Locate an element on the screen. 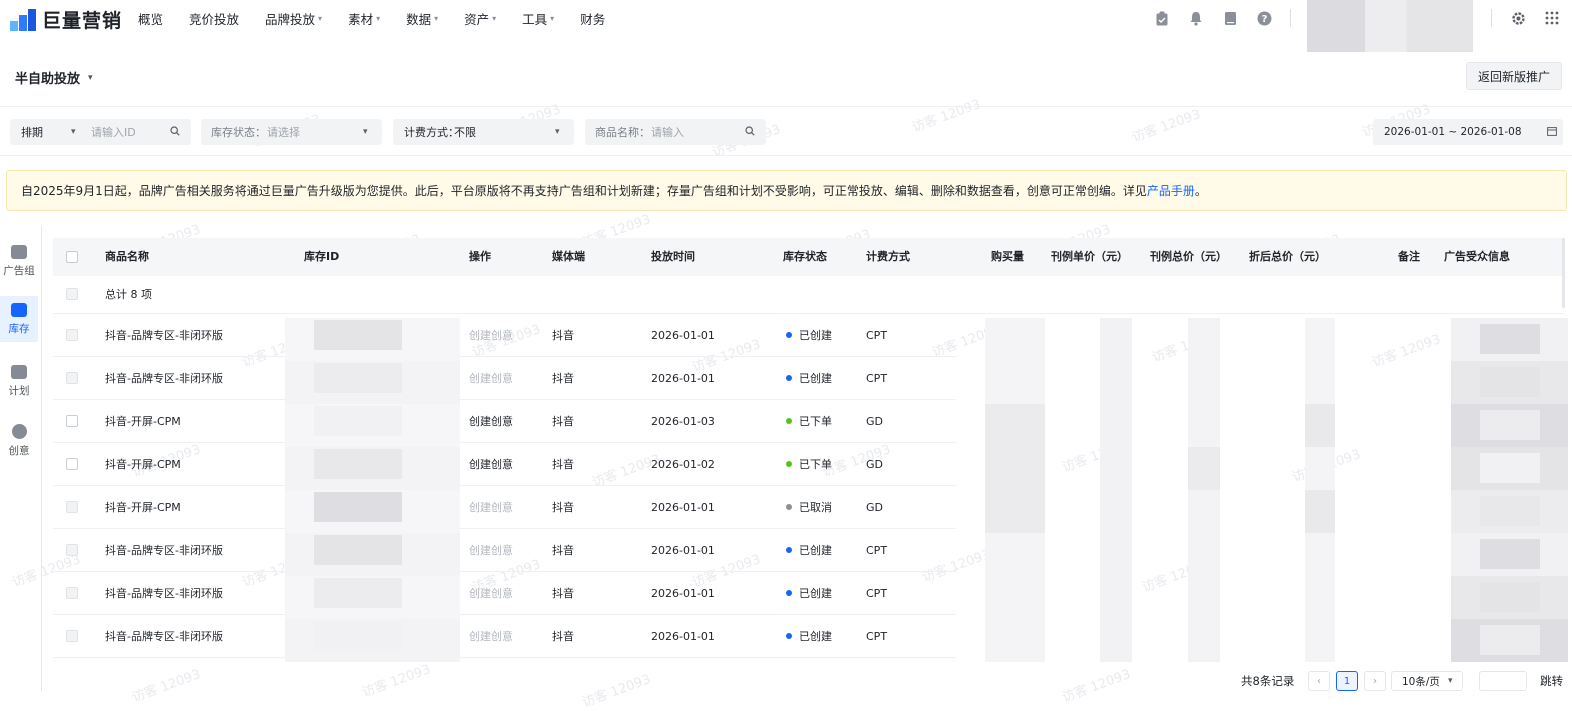 This screenshot has width=1572, height=711. page-size-select: 10条/页 ▾ is located at coordinates (1427, 681).